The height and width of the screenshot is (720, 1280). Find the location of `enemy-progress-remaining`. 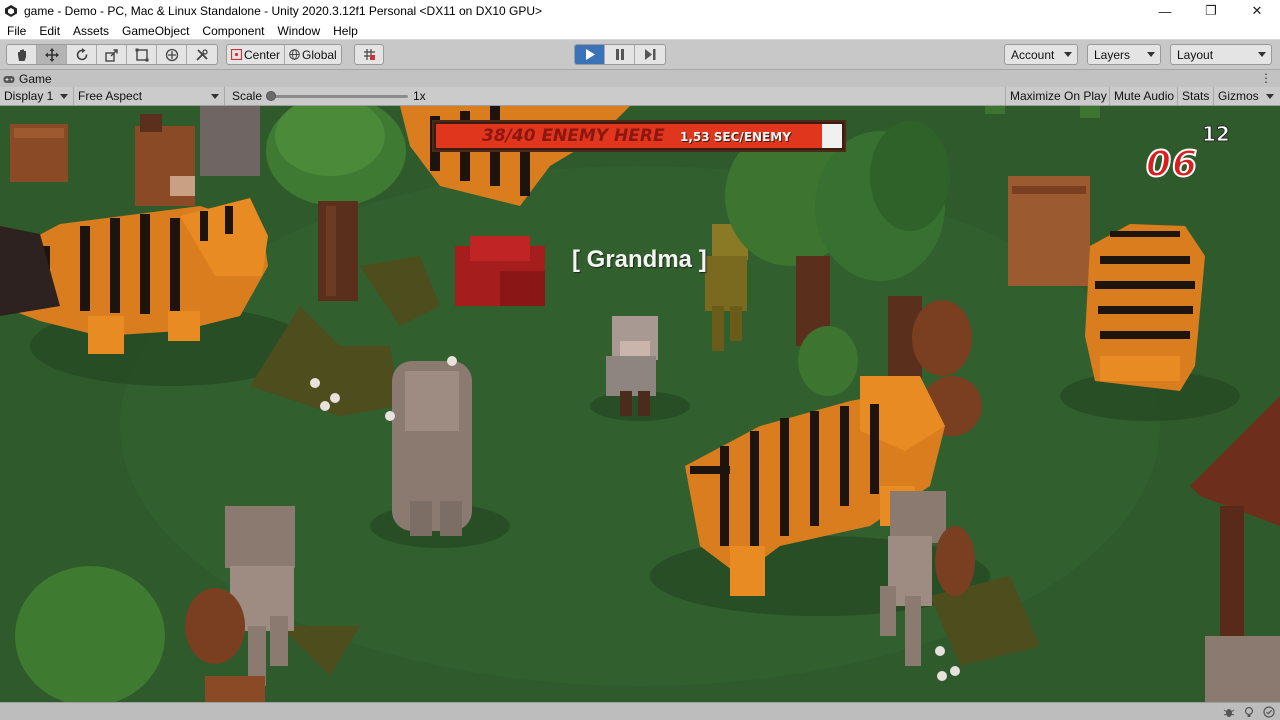

enemy-progress-remaining is located at coordinates (832, 136).